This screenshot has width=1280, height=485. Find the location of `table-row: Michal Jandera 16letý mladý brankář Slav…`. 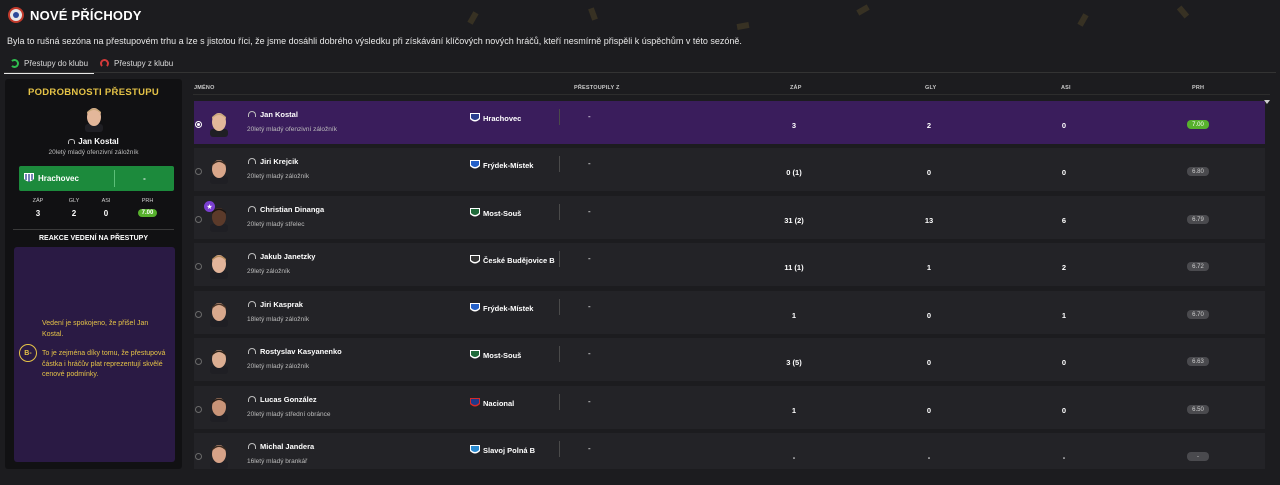

table-row: Michal Jandera 16letý mladý brankář Slav… is located at coordinates (729, 451).